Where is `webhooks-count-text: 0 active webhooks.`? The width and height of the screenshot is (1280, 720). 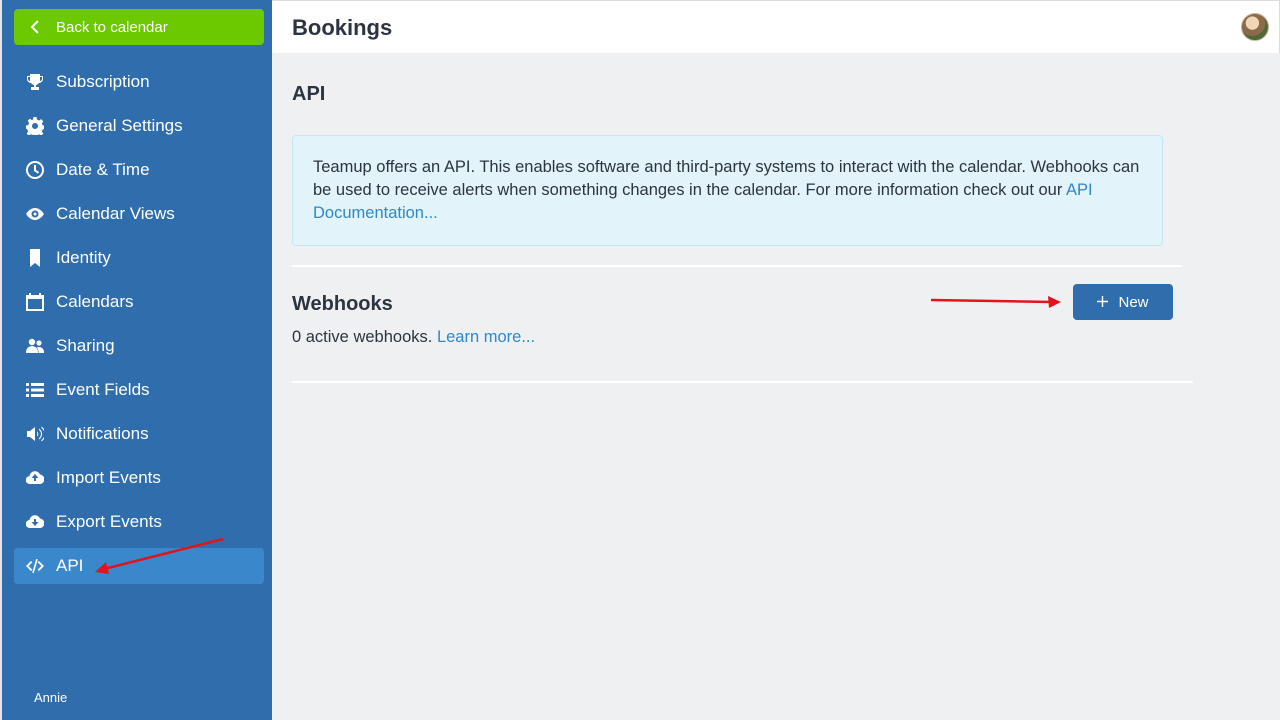
webhooks-count-text: 0 active webhooks. is located at coordinates (362, 337).